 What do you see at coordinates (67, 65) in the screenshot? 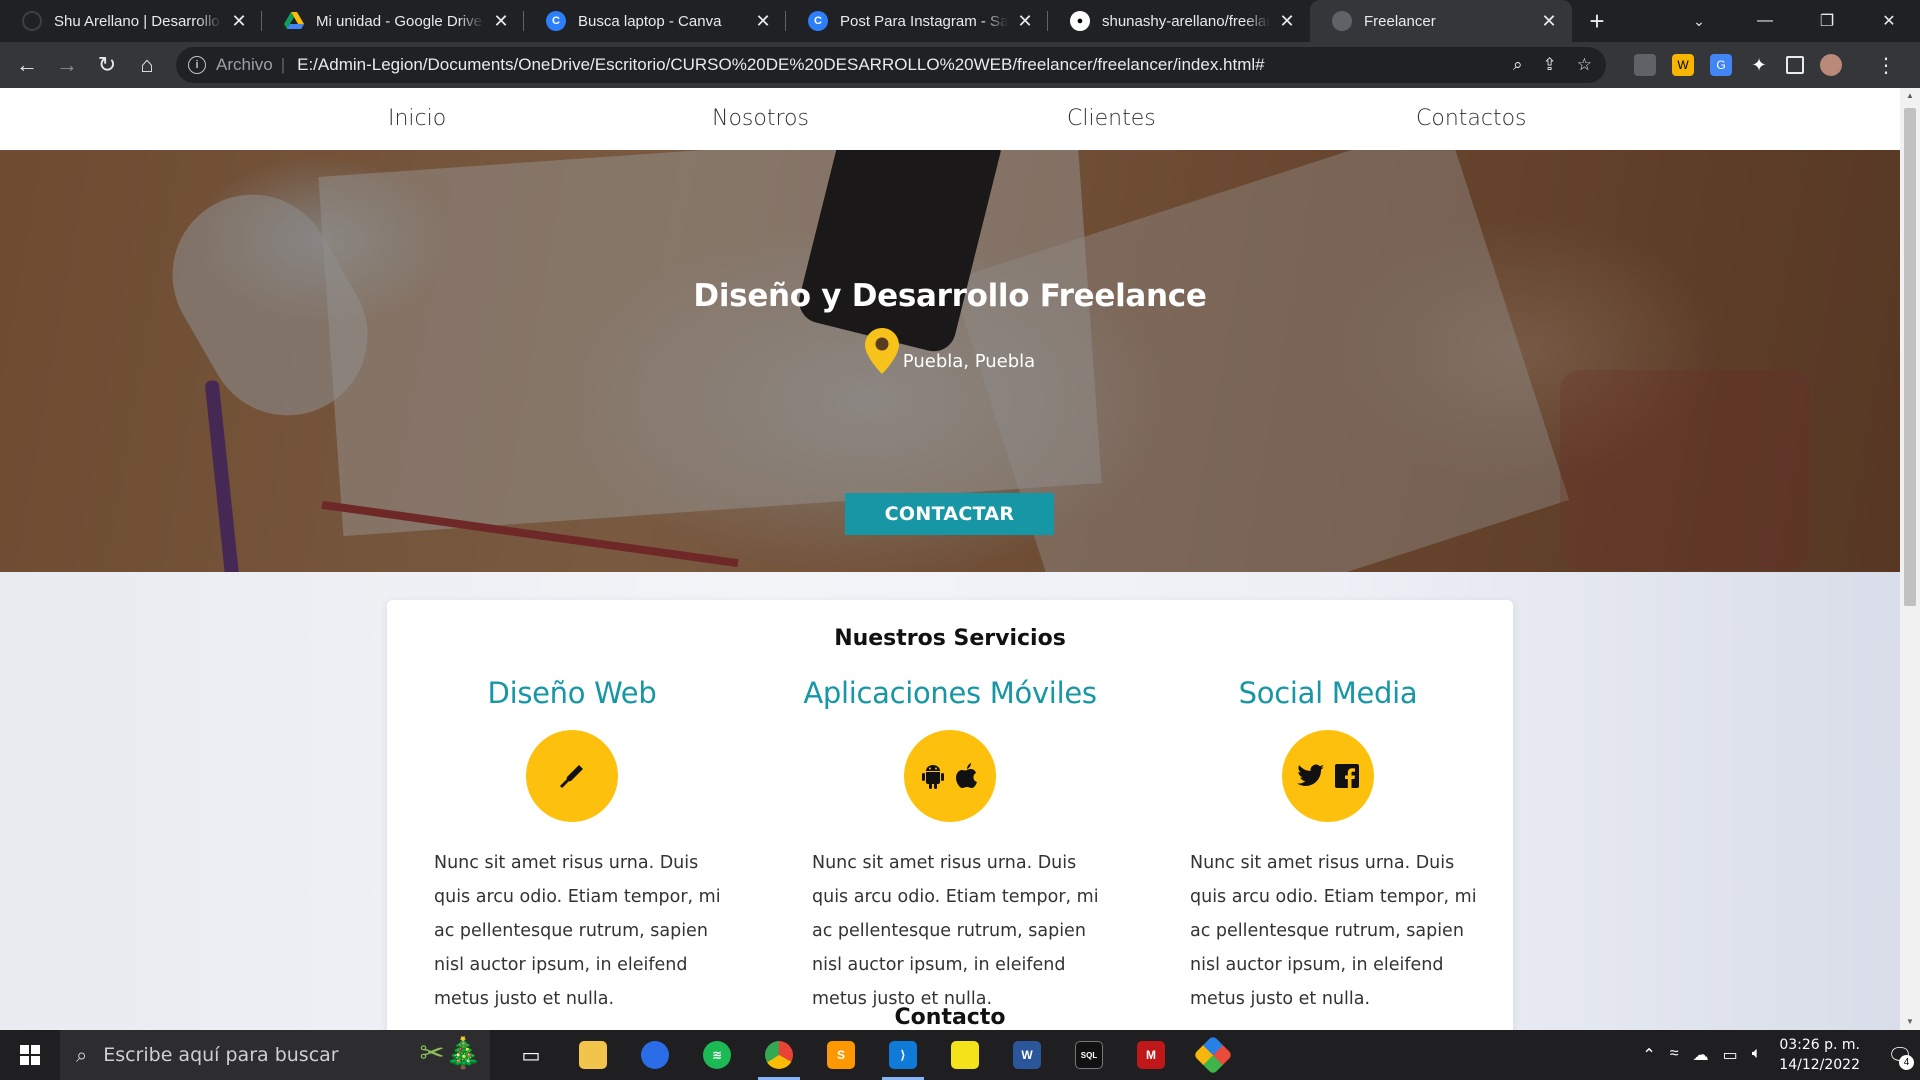
I see `forward-arrow-icon: →` at bounding box center [67, 65].